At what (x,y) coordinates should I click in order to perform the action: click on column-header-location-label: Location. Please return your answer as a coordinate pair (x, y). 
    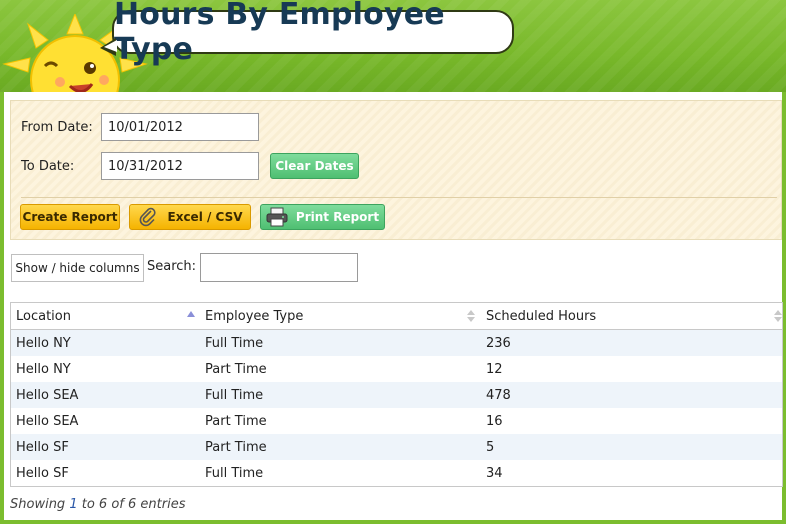
    Looking at the image, I should click on (43, 316).